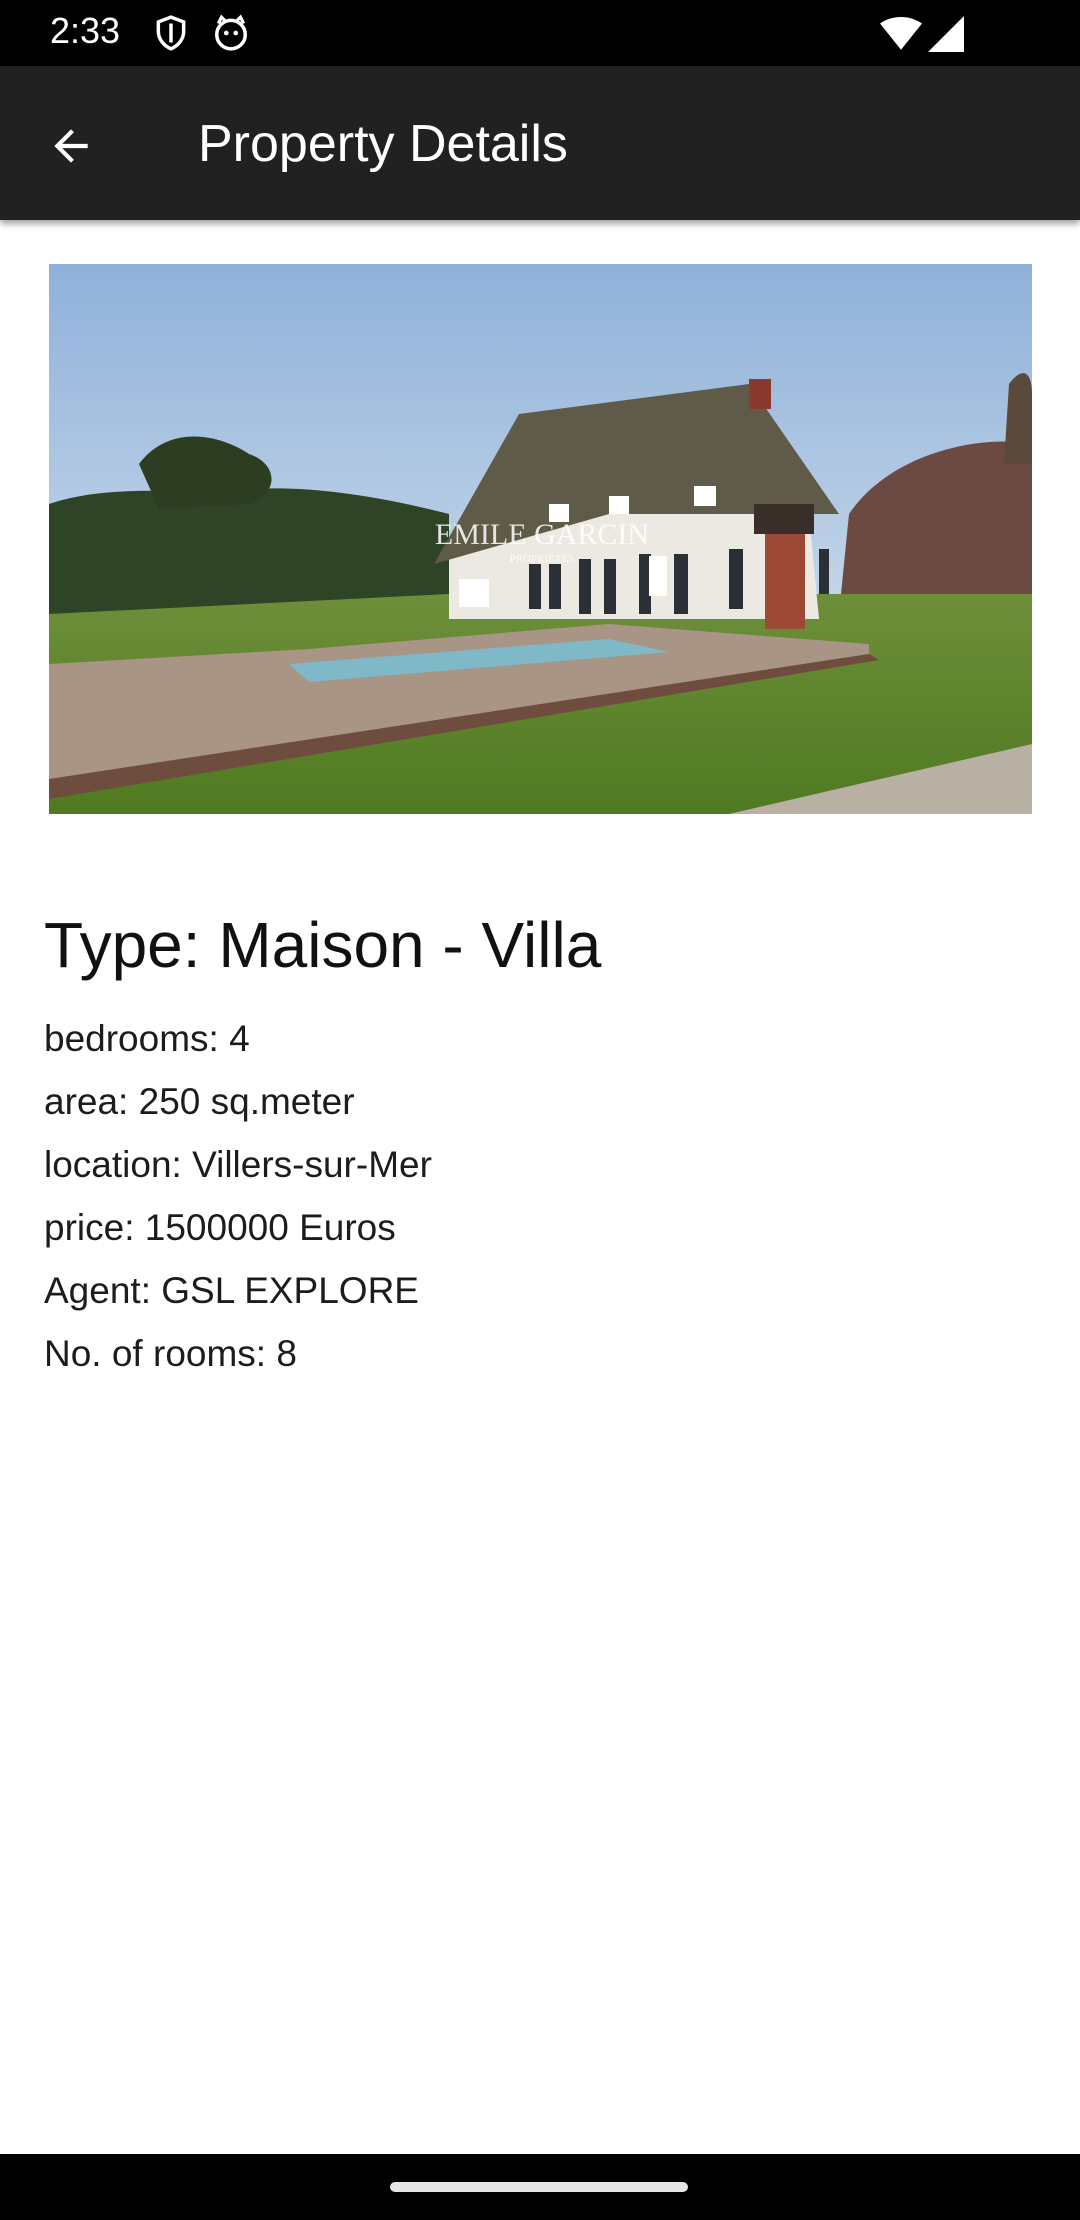 The image size is (1080, 2220). Describe the element at coordinates (220, 1227) in the screenshot. I see `price-text: price: 1500000 Euros` at that location.